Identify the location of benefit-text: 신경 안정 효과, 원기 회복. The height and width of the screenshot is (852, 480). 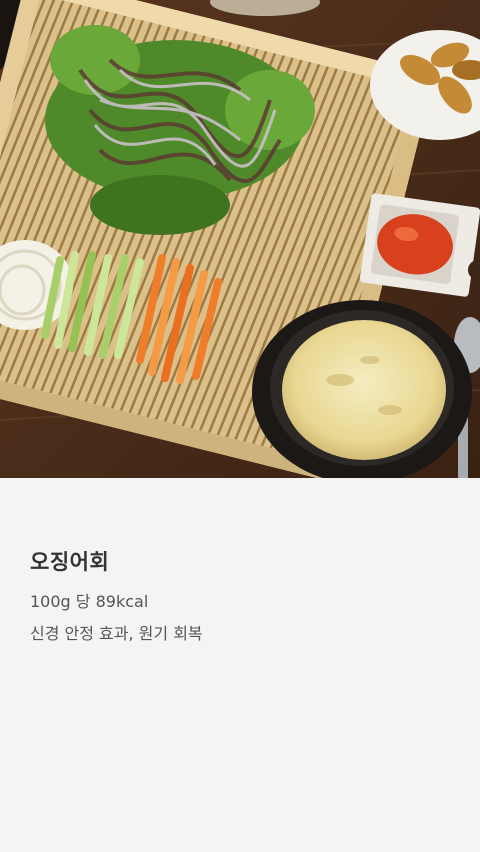
(116, 633).